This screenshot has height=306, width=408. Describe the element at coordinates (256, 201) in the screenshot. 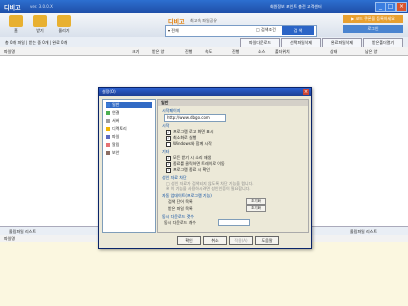

I see `reset-search-words-button: 초기화` at that location.